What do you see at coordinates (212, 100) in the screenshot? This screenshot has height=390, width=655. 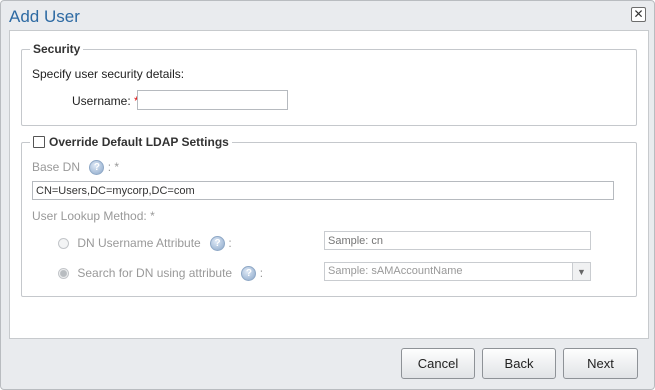 I see `username-input` at bounding box center [212, 100].